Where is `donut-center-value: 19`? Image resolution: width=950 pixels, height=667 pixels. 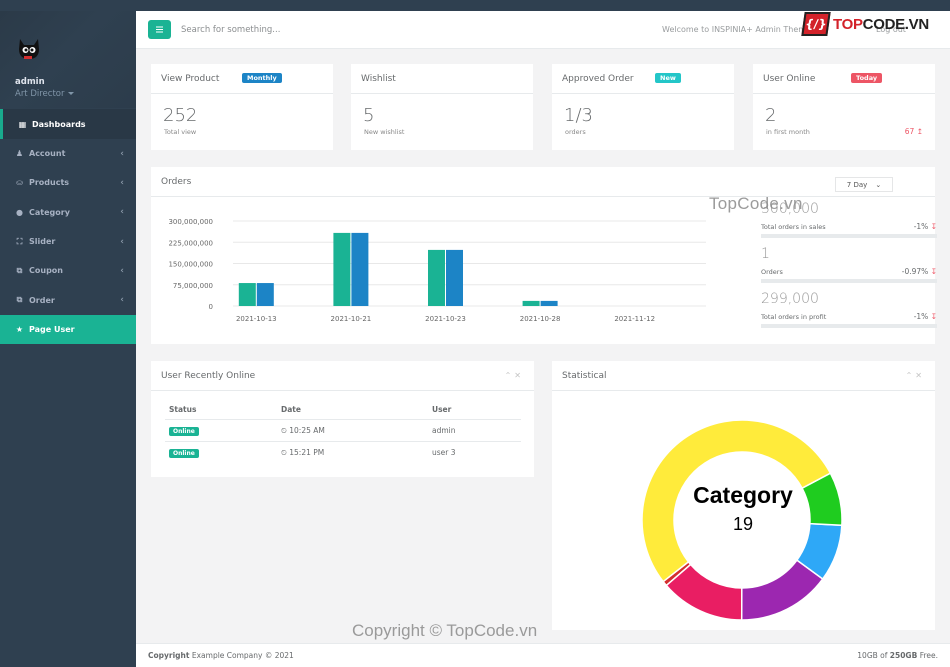
donut-center-value: 19 is located at coordinates (743, 524).